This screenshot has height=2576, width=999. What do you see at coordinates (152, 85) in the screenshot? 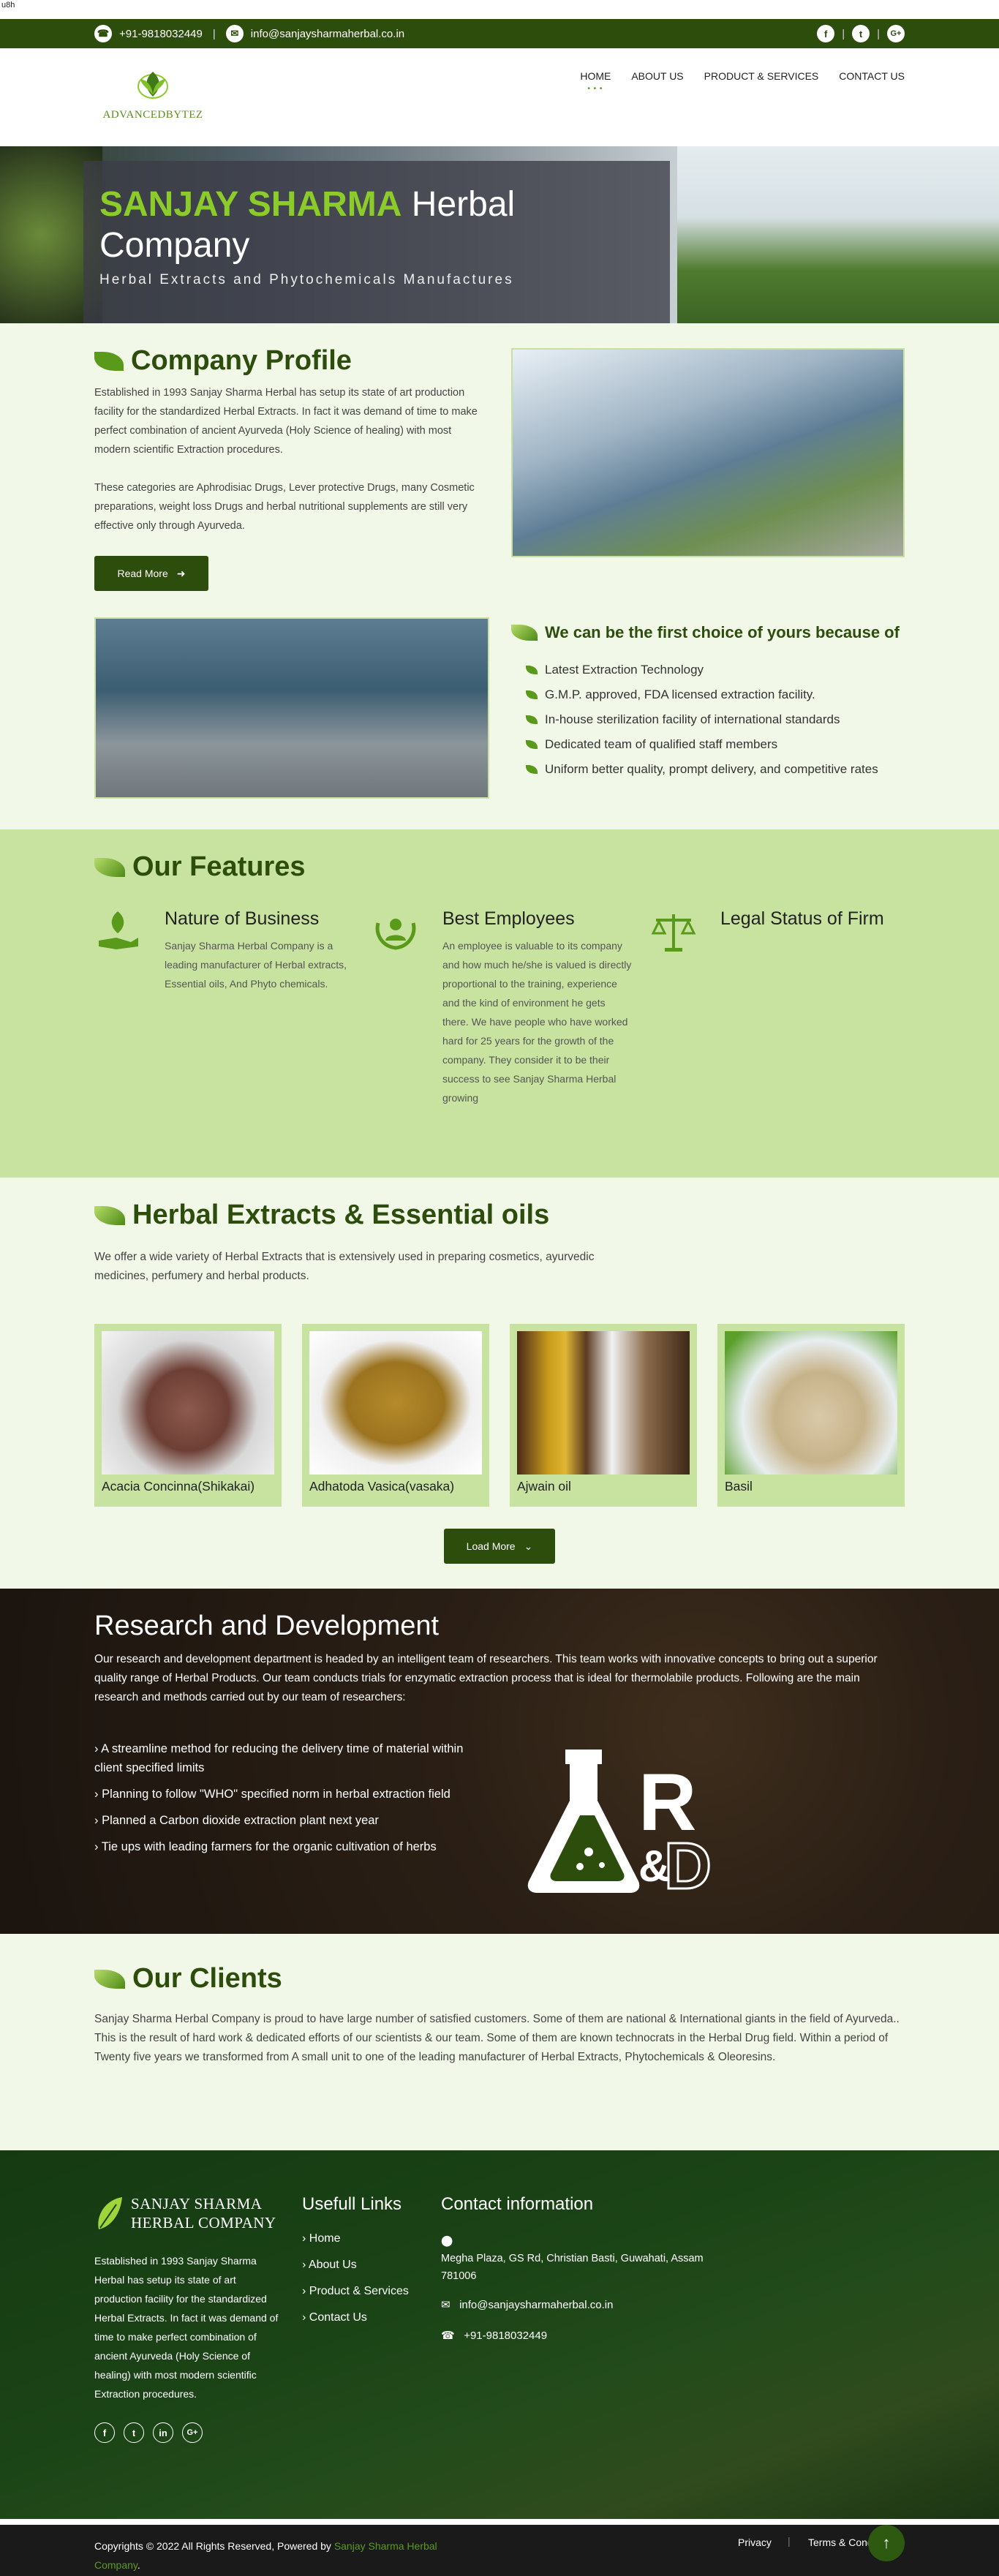
I see `logo-leaf-icon` at bounding box center [152, 85].